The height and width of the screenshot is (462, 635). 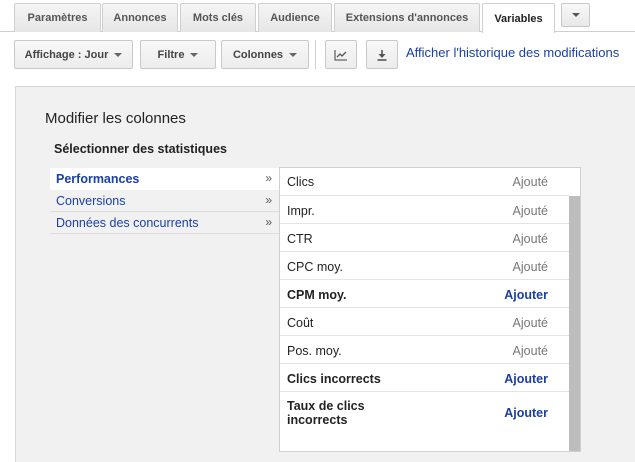 What do you see at coordinates (127, 222) in the screenshot?
I see `category-label: Données des concurrents` at bounding box center [127, 222].